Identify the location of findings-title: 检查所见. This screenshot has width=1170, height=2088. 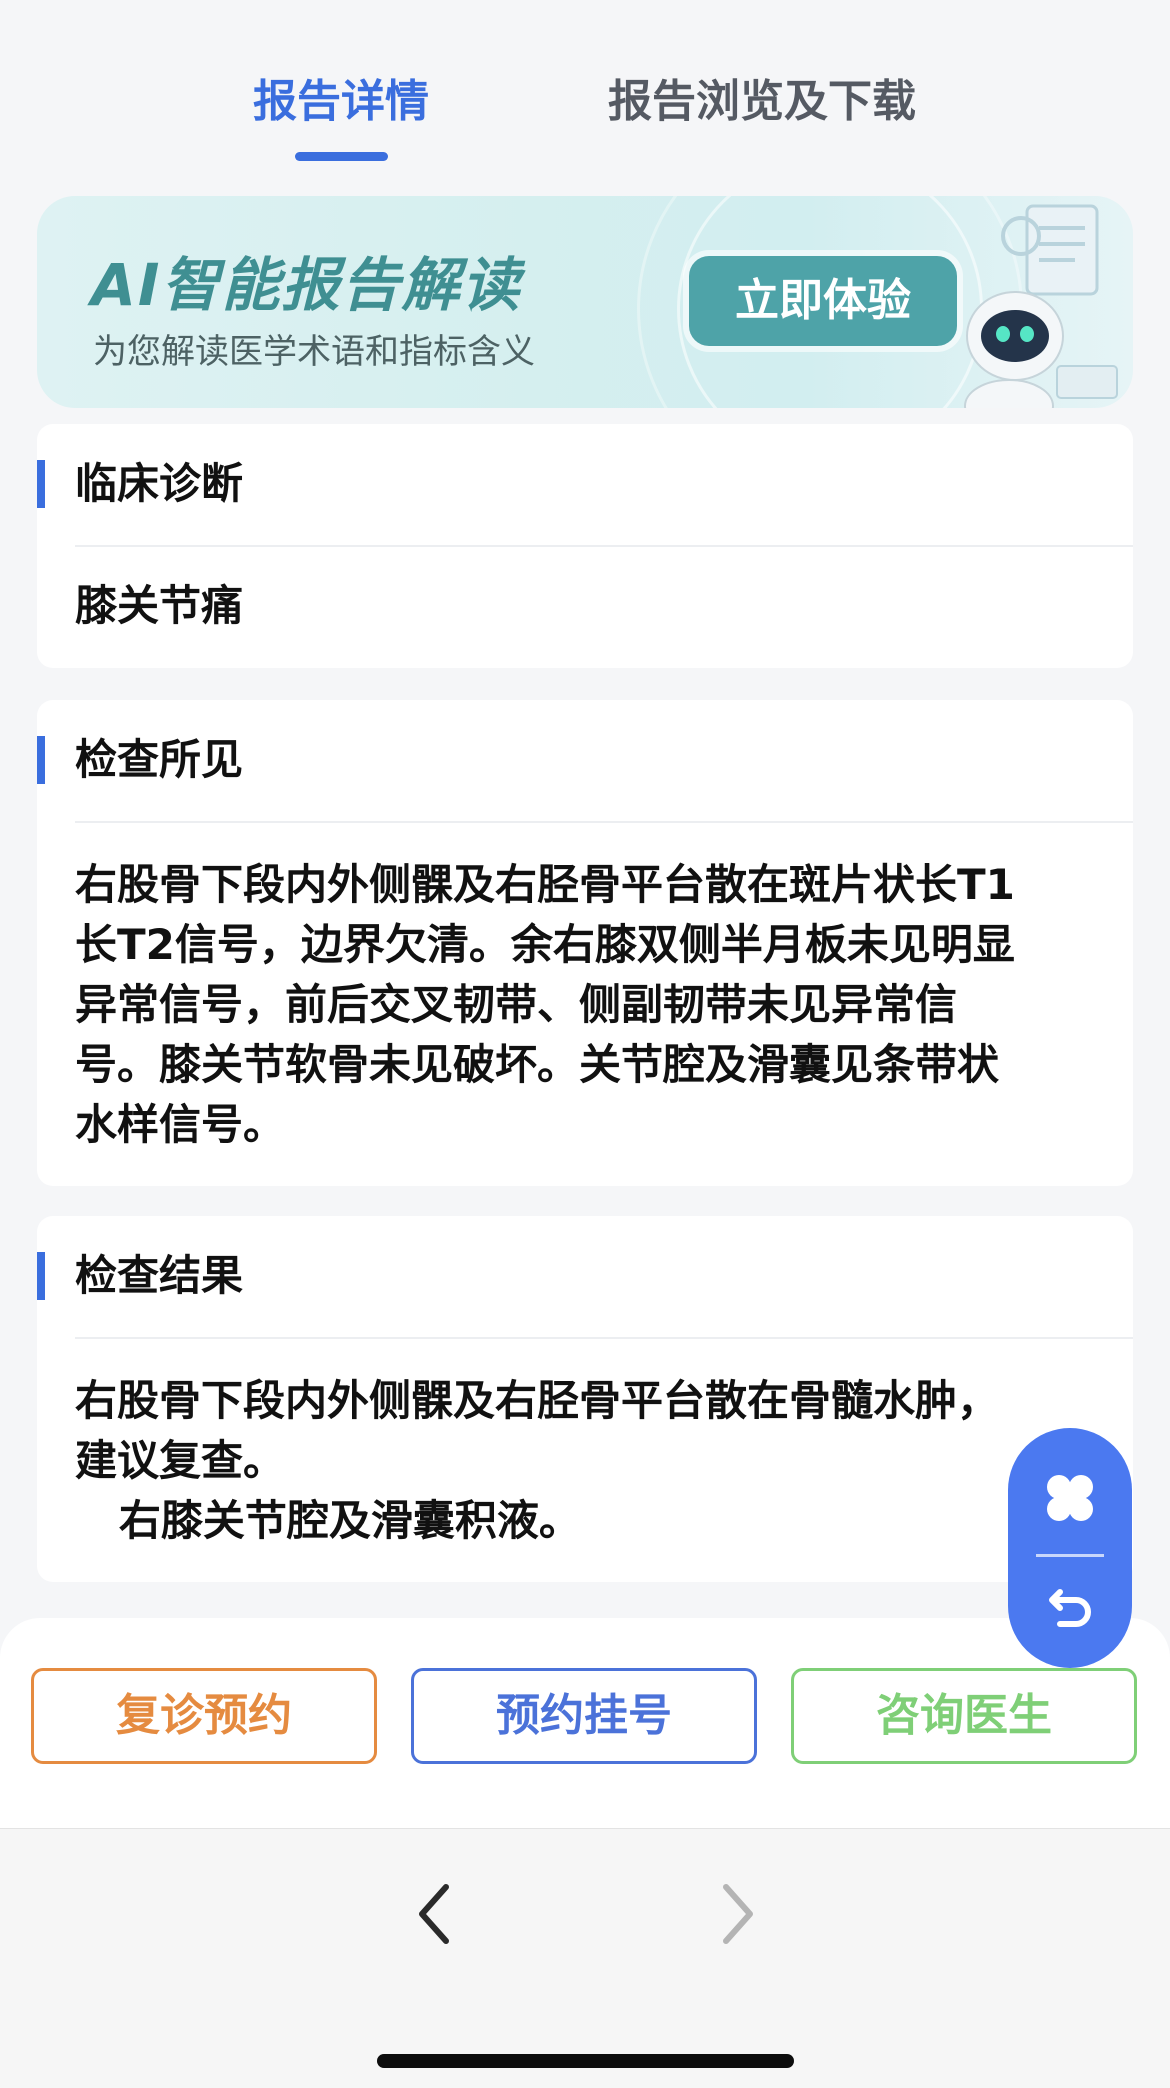
(159, 759).